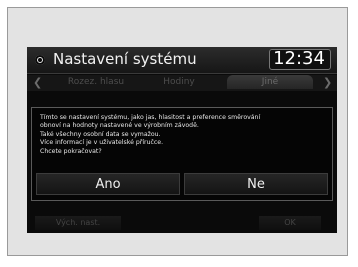 This screenshot has height=267, width=358. I want to click on ok-button: OK, so click(290, 223).